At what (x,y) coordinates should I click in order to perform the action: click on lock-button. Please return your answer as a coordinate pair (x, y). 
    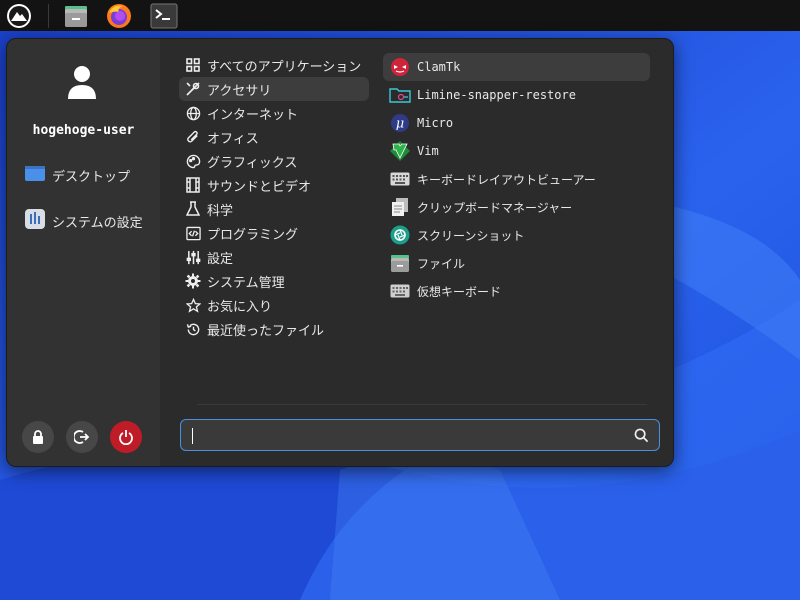
    Looking at the image, I should click on (38, 437).